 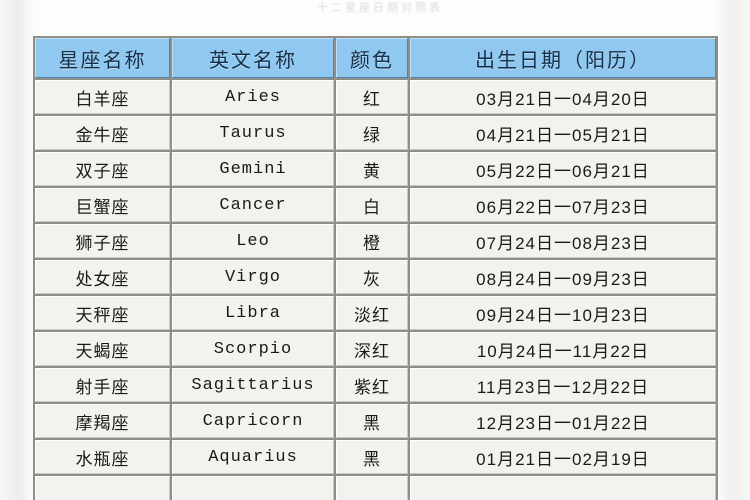 I want to click on cell-birth-date: 07月24日一08月23日, so click(x=563, y=241).